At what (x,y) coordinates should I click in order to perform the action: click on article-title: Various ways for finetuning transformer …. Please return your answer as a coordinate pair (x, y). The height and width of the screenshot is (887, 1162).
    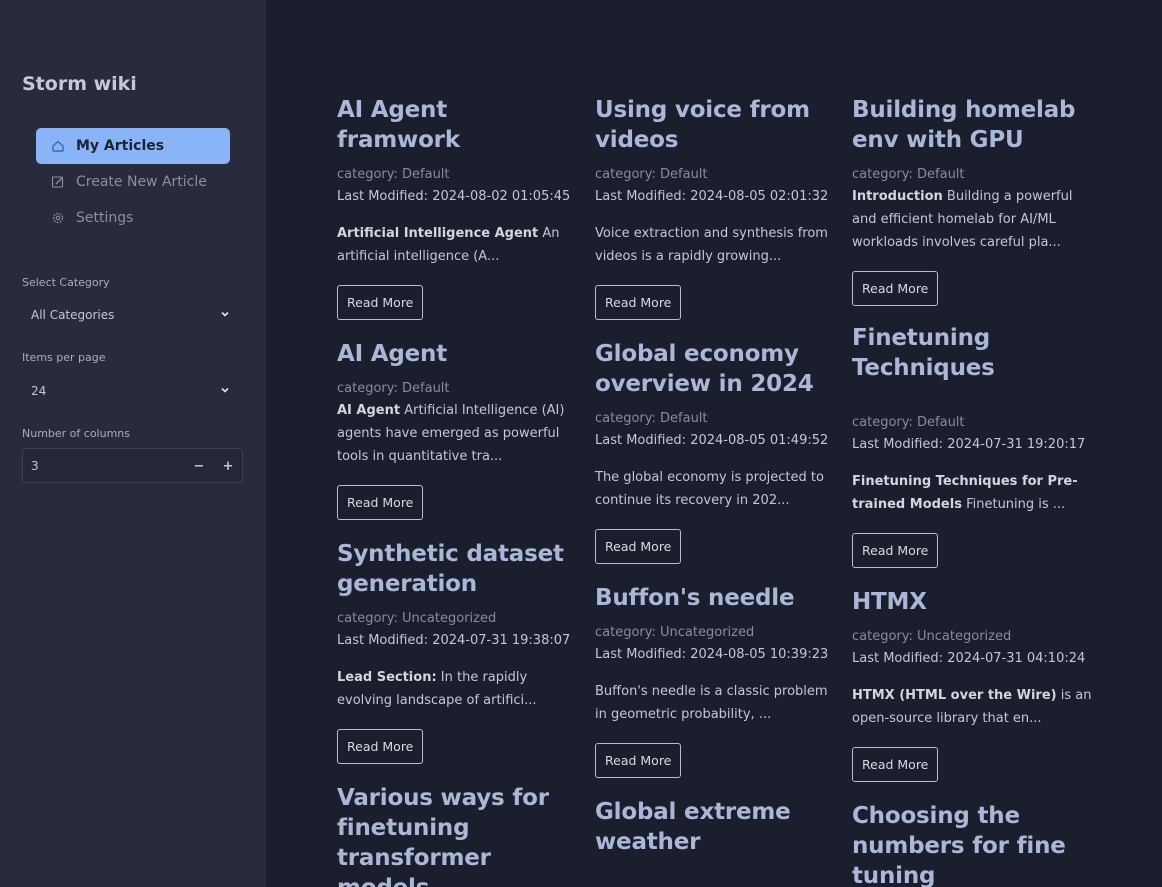
    Looking at the image, I should click on (443, 836).